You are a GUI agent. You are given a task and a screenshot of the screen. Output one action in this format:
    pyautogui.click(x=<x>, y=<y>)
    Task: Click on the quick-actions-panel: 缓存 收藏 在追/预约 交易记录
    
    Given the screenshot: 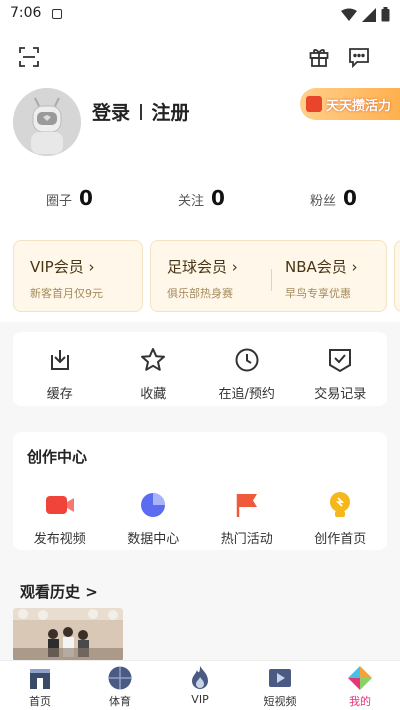 What is the action you would take?
    pyautogui.click(x=200, y=369)
    